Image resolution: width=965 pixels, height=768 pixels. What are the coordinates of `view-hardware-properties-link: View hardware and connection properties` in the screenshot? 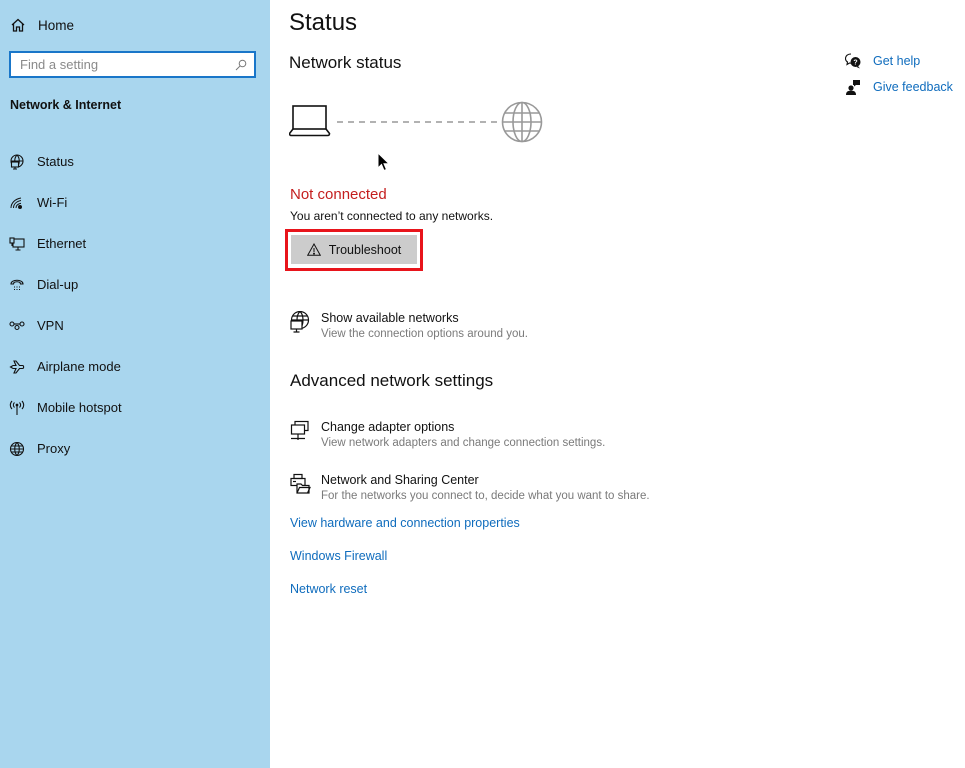 It's located at (405, 523).